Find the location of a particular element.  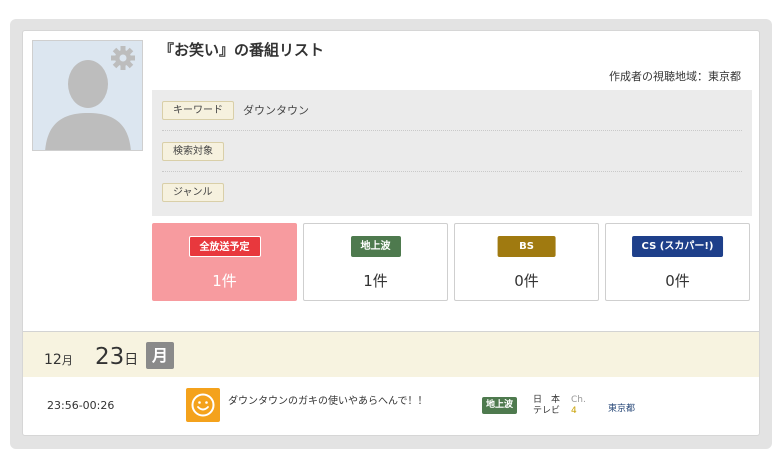

creator-region: 作成者の視聴地域：東京都 is located at coordinates (675, 76).